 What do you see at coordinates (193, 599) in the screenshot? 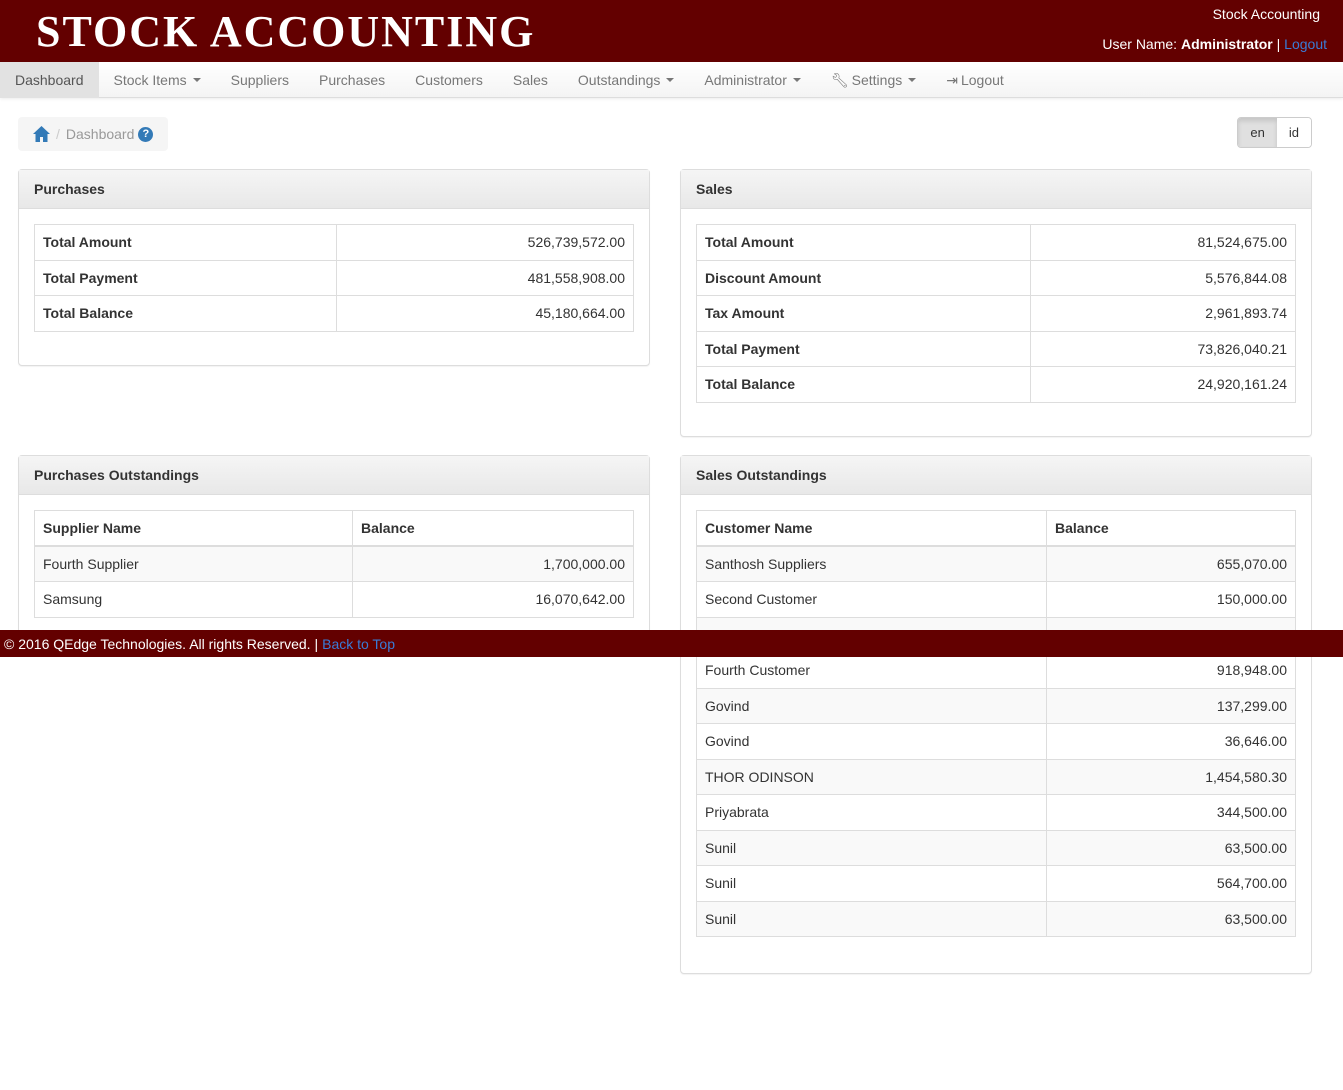
I see `name-cell: Samsung` at bounding box center [193, 599].